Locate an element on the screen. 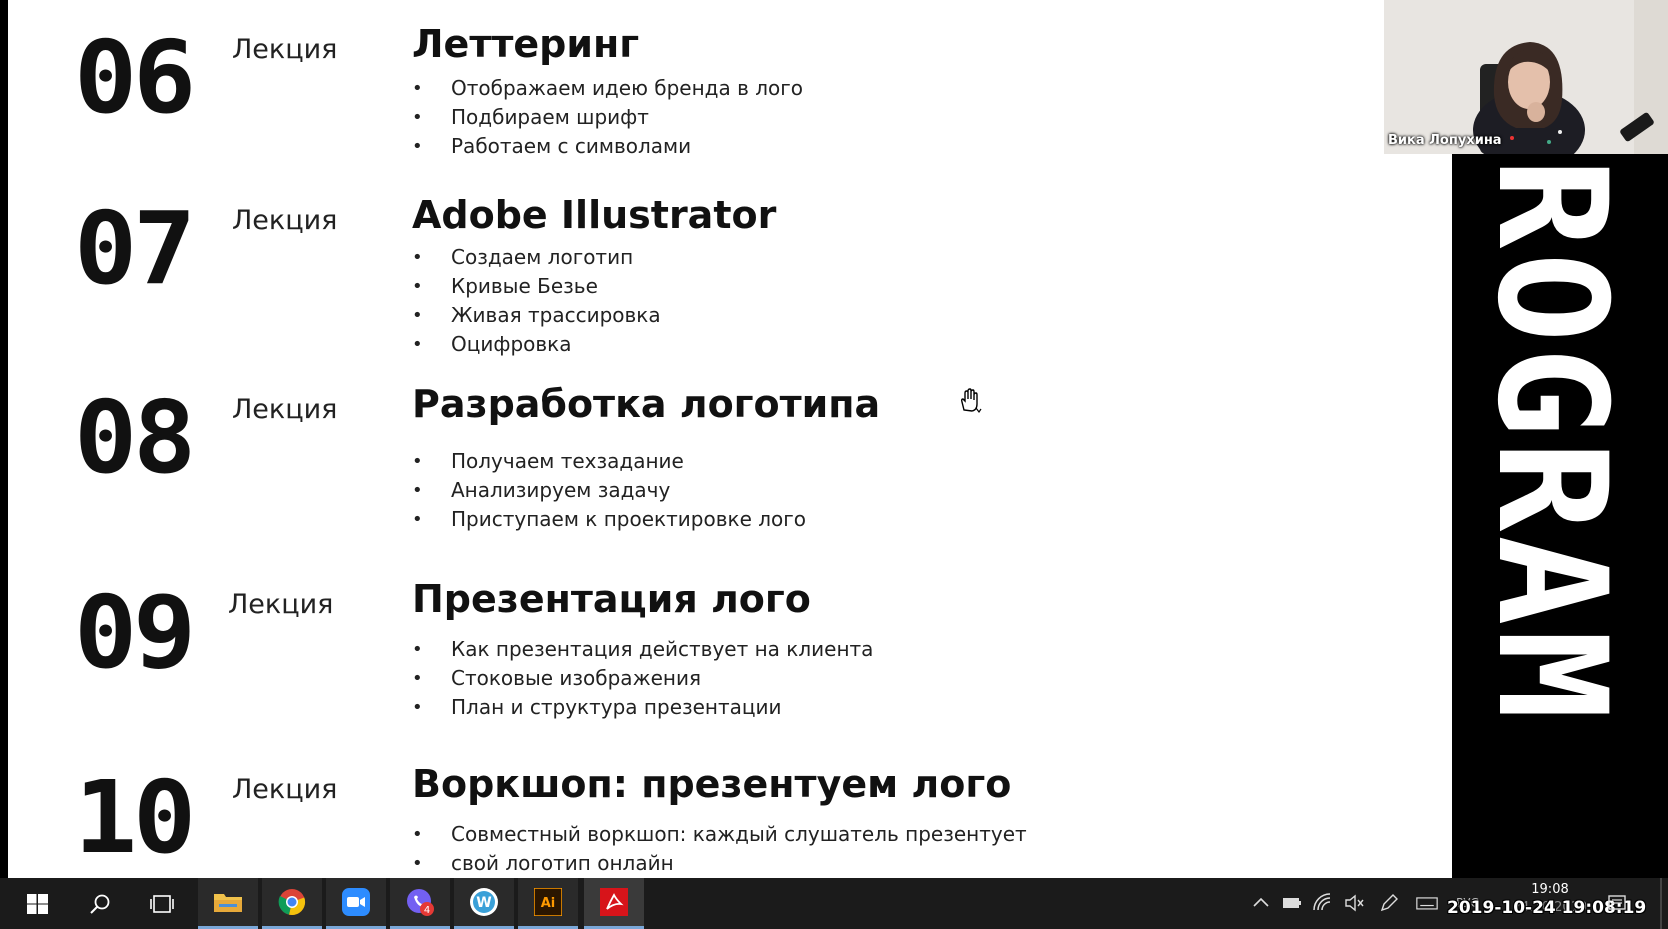 Image resolution: width=1668 pixels, height=929 pixels. taskbar-app-viber: 4 is located at coordinates (420, 903).